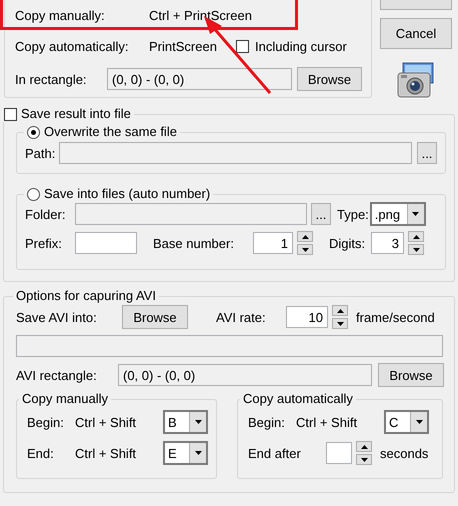  What do you see at coordinates (65, 399) in the screenshot?
I see `group-title: Copy manually` at bounding box center [65, 399].